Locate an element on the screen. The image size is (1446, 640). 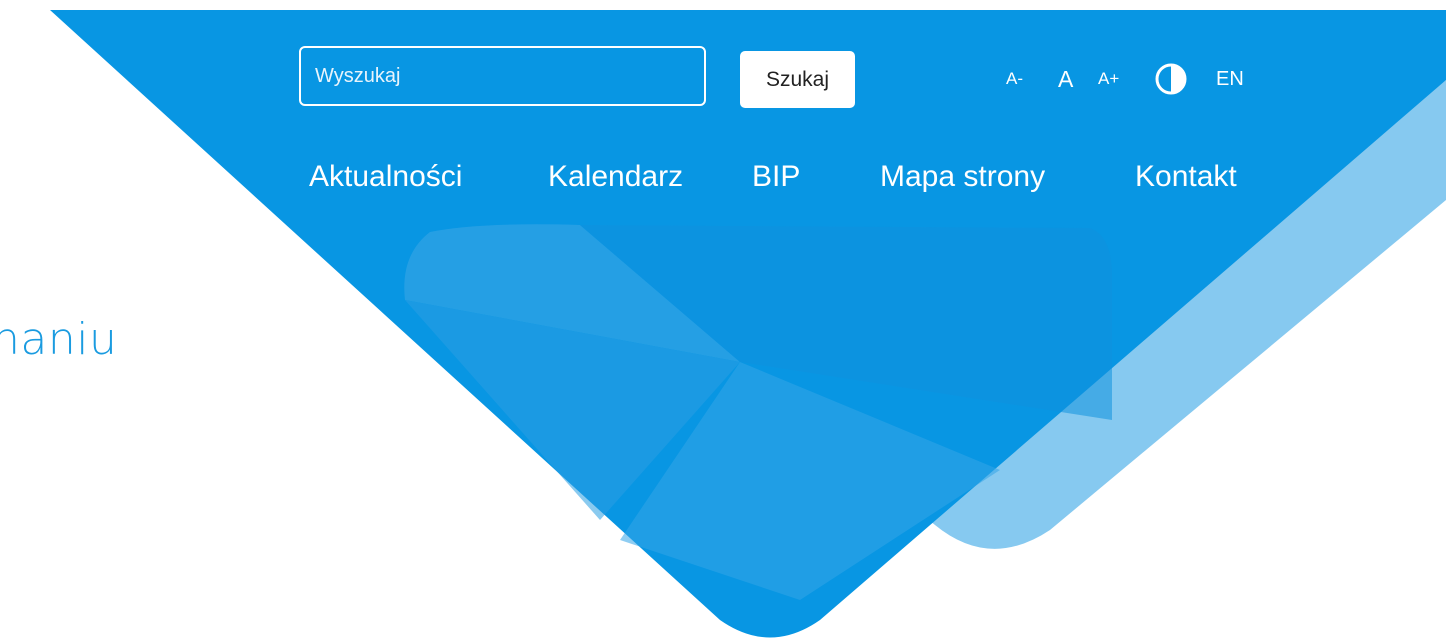
nav-item-mapa-strony: Mapa strony is located at coordinates (962, 177).